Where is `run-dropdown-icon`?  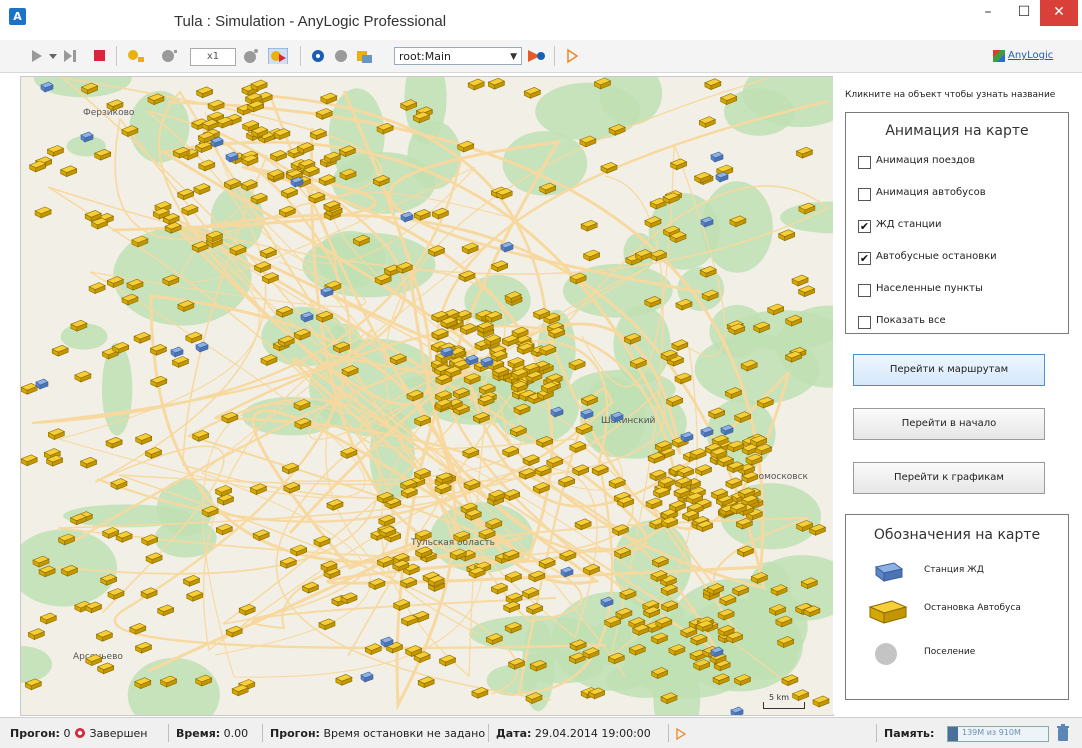
run-dropdown-icon is located at coordinates (53, 56).